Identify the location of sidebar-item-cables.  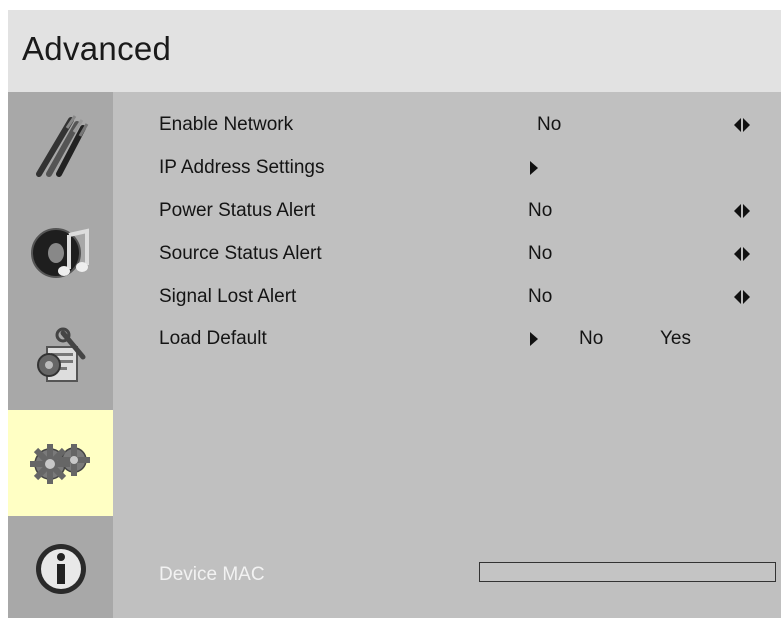
(60, 145).